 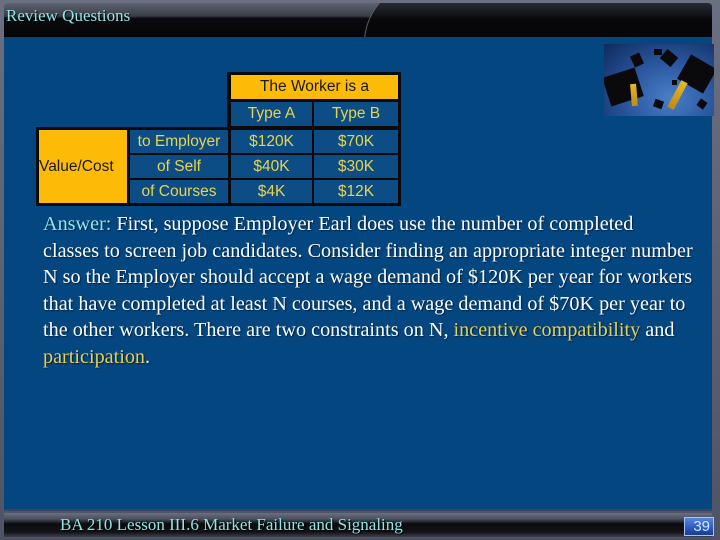 I want to click on cell-courses-type-b: $12K, so click(x=356, y=191).